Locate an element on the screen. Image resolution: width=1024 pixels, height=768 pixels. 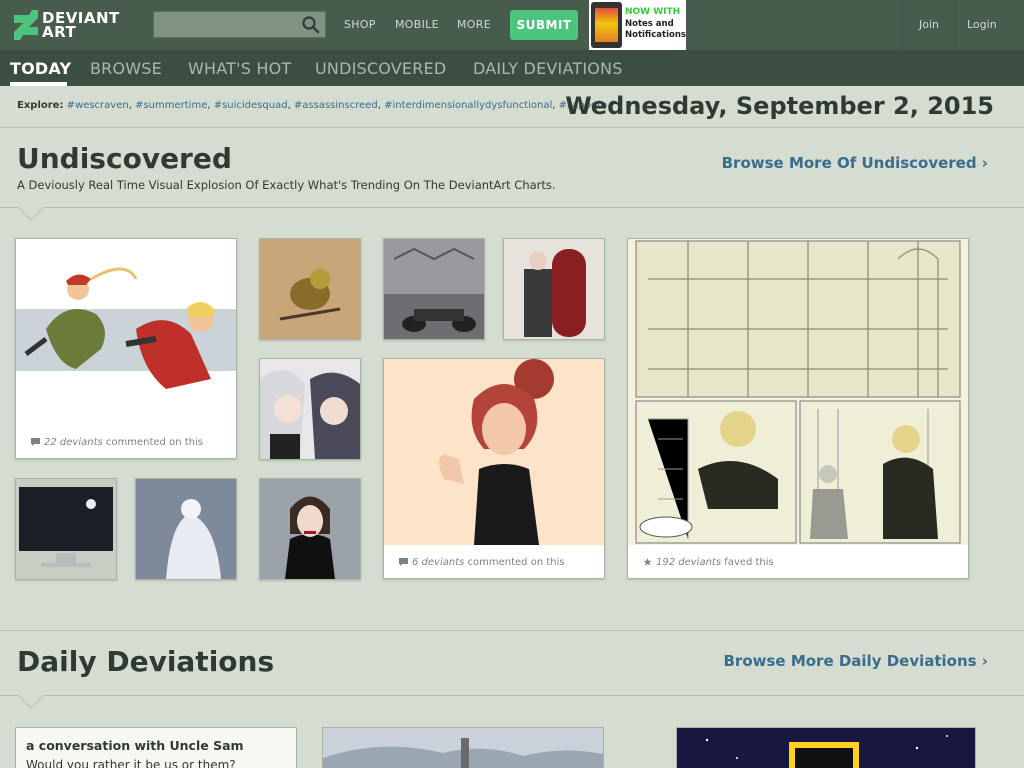
promo-title: NOW WITH is located at coordinates (653, 12).